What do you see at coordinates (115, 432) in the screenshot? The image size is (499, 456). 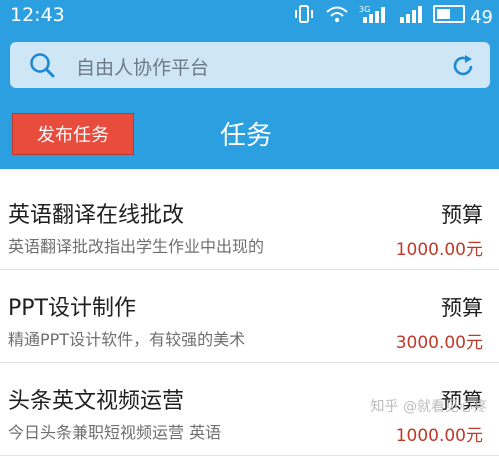 I see `task-description: 今日头条兼职短视频运营 英语` at bounding box center [115, 432].